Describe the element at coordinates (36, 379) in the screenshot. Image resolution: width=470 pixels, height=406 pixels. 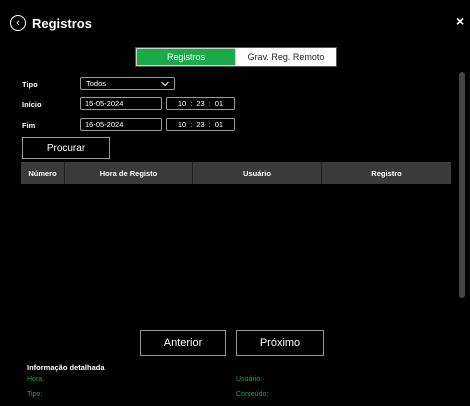
I see `detail-hora-label: Hora:` at that location.